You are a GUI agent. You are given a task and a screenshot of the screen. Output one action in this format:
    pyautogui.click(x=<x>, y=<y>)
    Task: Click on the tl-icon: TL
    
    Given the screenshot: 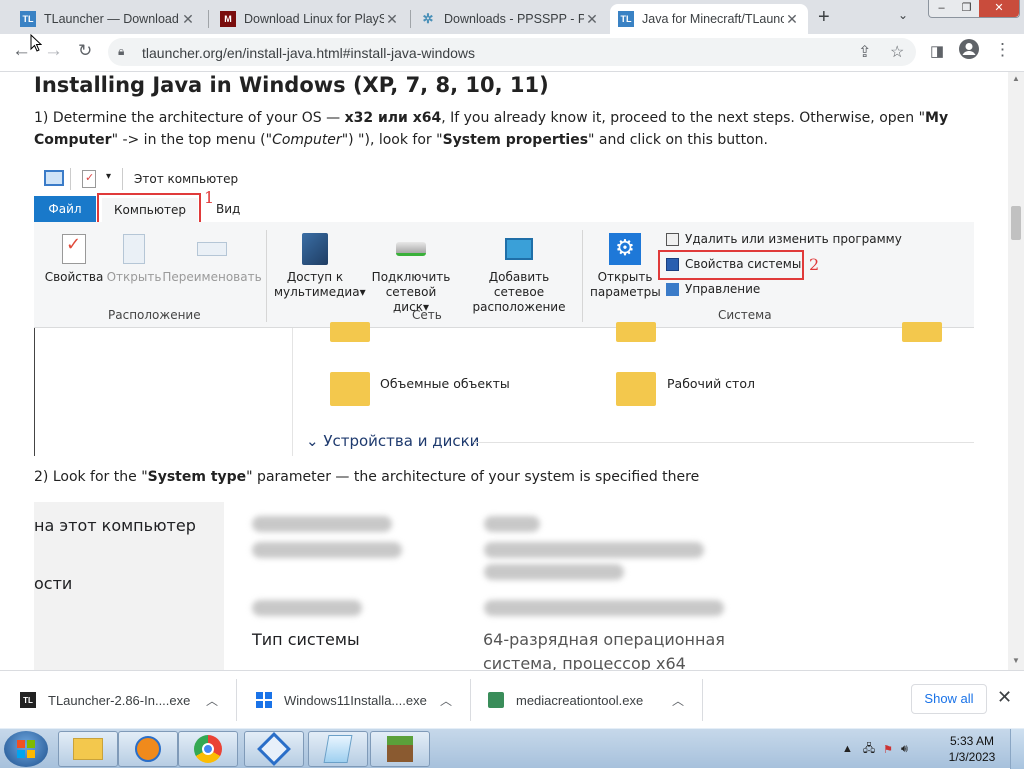 What is the action you would take?
    pyautogui.click(x=626, y=19)
    